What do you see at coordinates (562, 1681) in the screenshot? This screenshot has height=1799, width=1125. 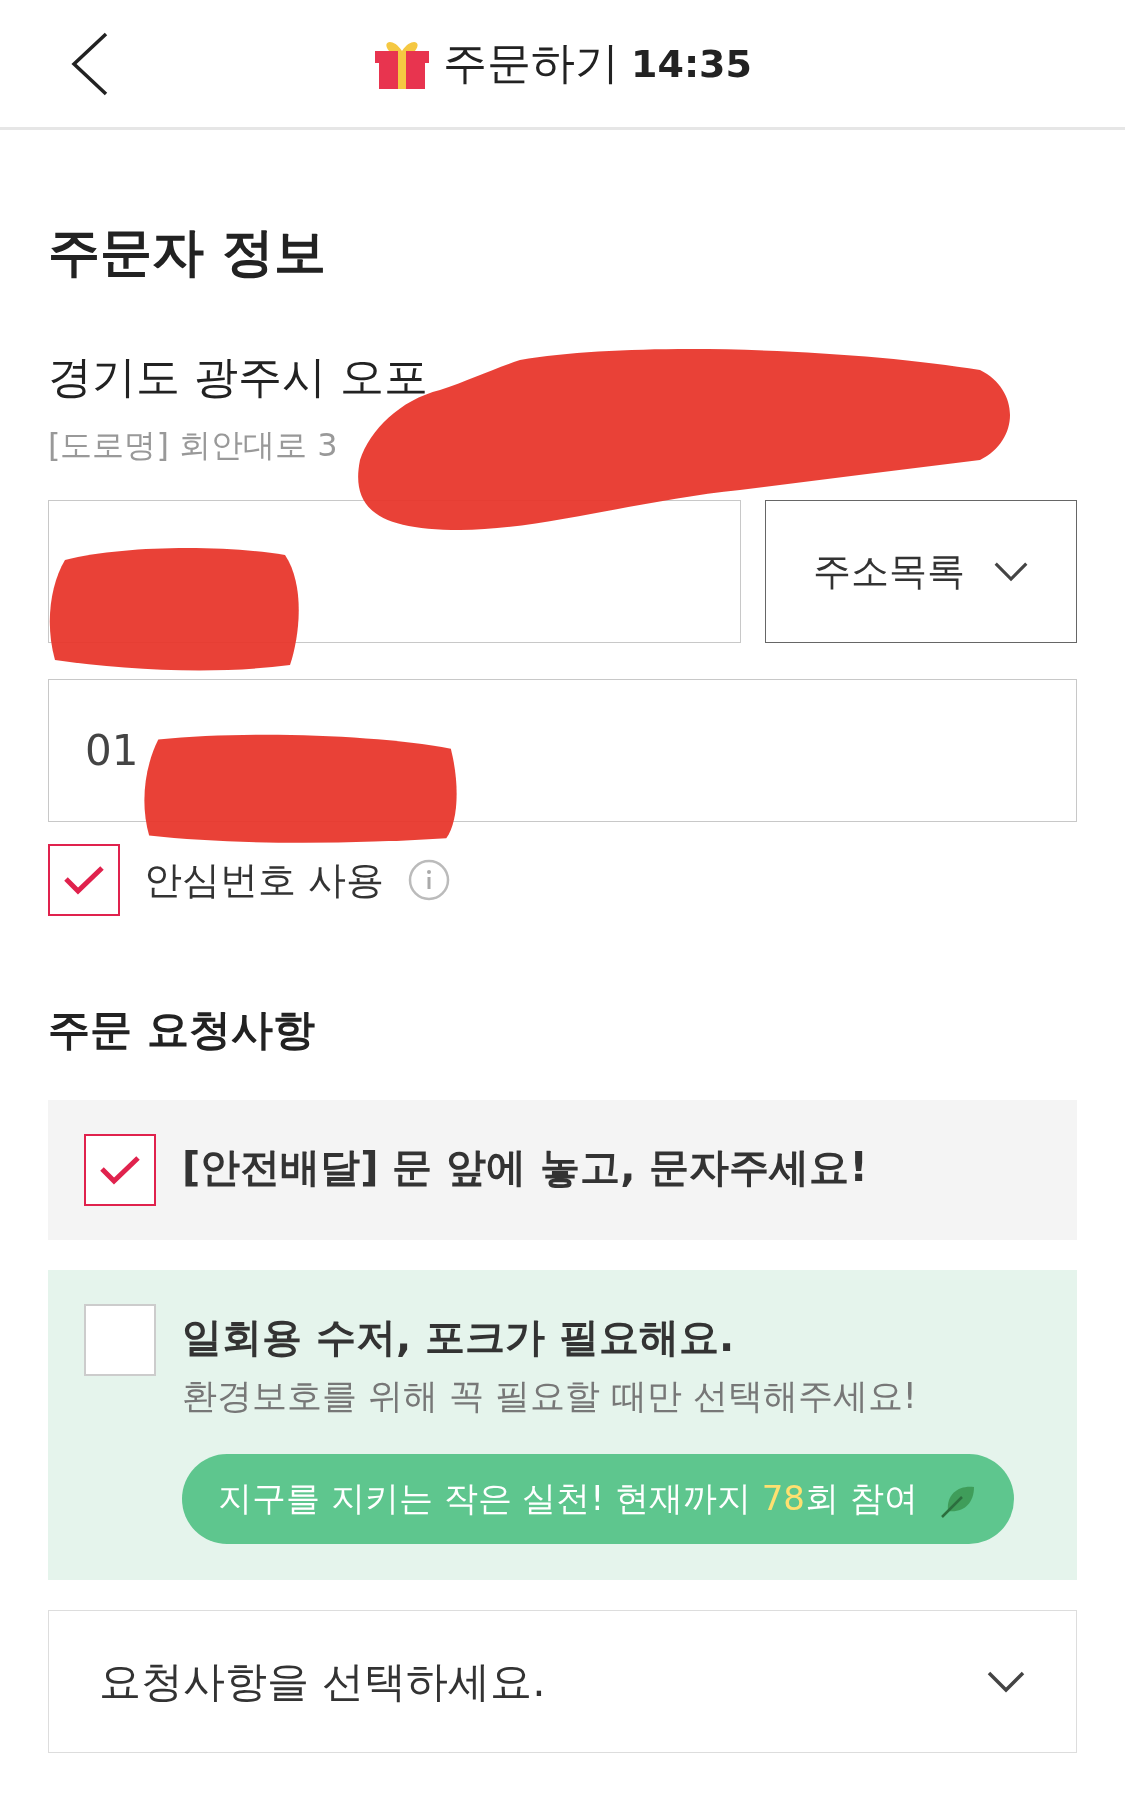 I see `request-select: 요청사항을 선택하세요.` at bounding box center [562, 1681].